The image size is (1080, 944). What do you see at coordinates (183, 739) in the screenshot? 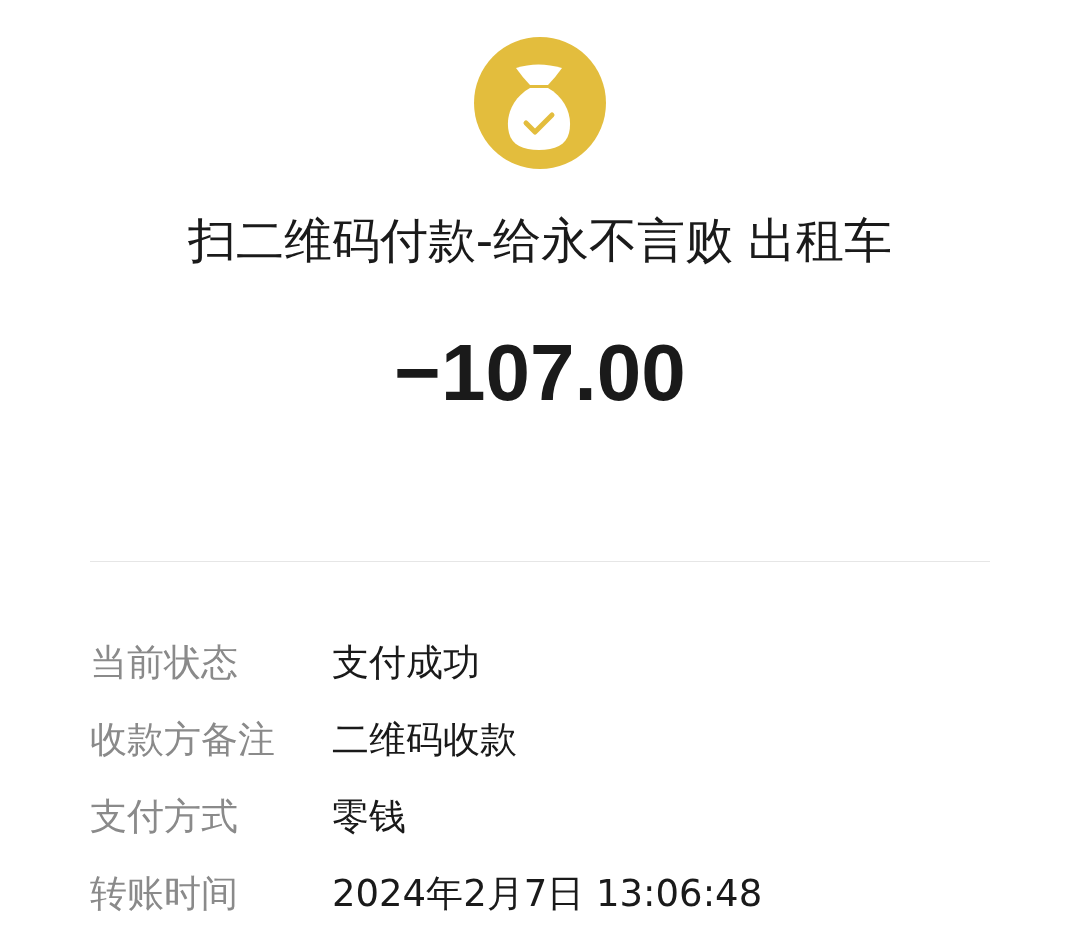
I see `detail-label: 收款方备注` at bounding box center [183, 739].